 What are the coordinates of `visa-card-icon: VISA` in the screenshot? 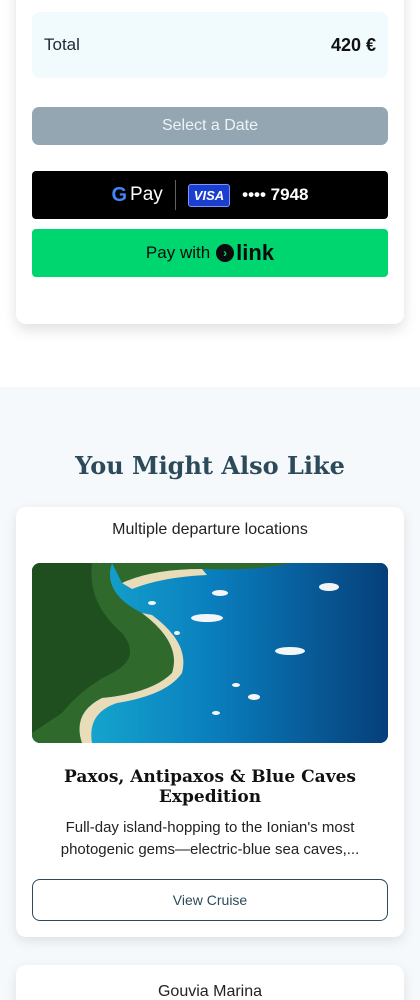 It's located at (209, 195).